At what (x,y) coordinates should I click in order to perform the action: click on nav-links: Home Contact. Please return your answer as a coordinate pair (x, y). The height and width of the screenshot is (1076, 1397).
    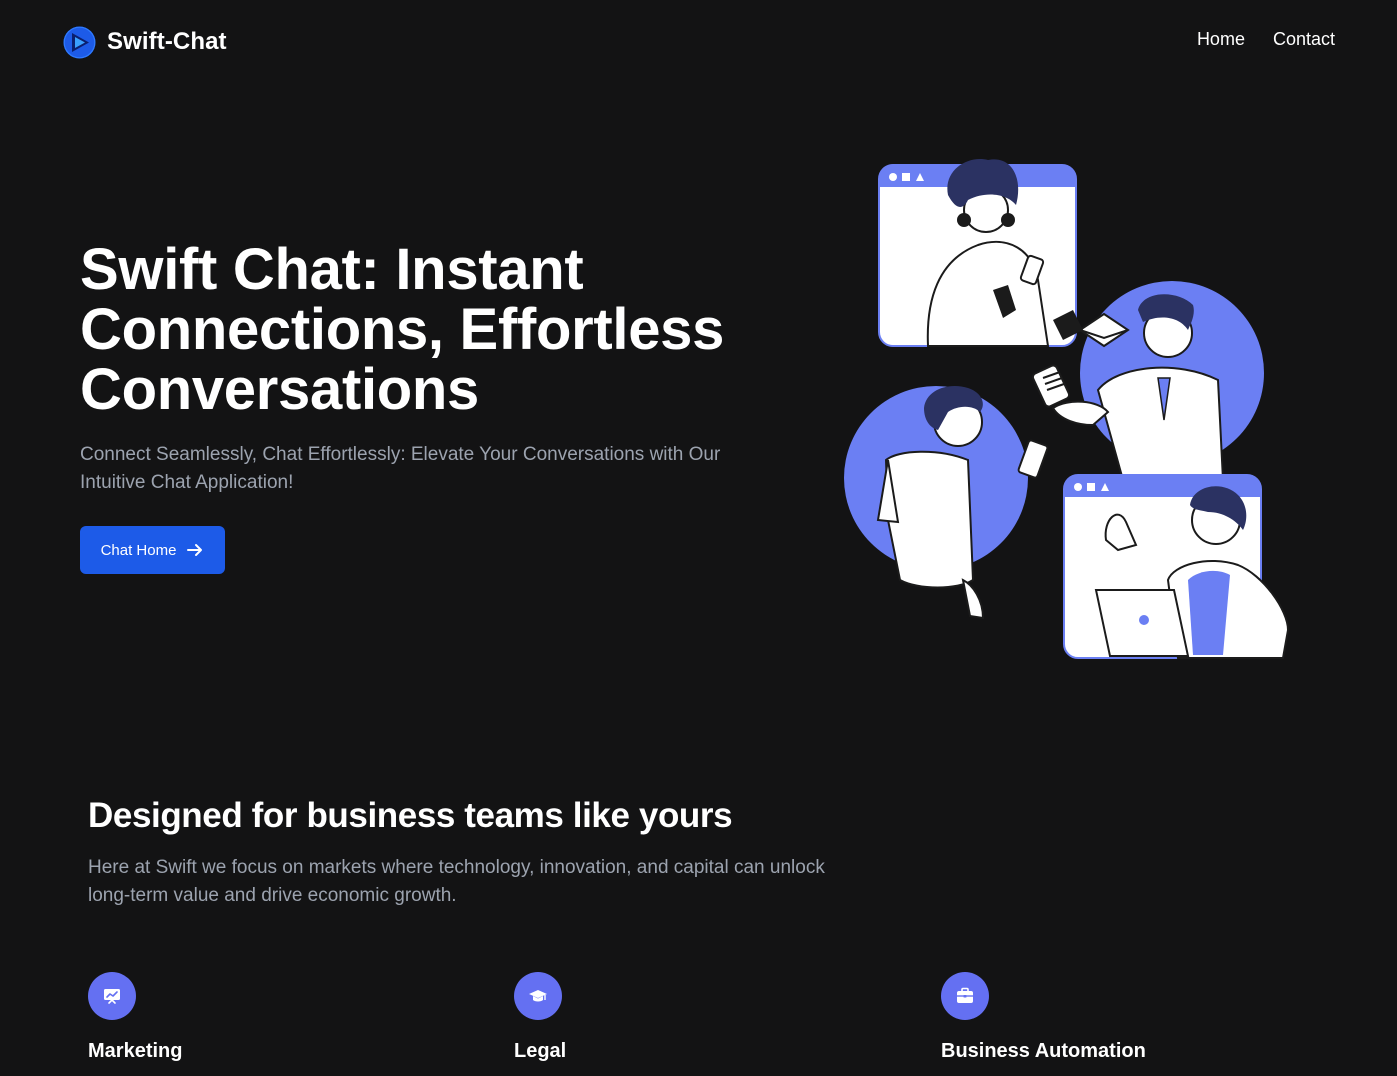
    Looking at the image, I should click on (1266, 39).